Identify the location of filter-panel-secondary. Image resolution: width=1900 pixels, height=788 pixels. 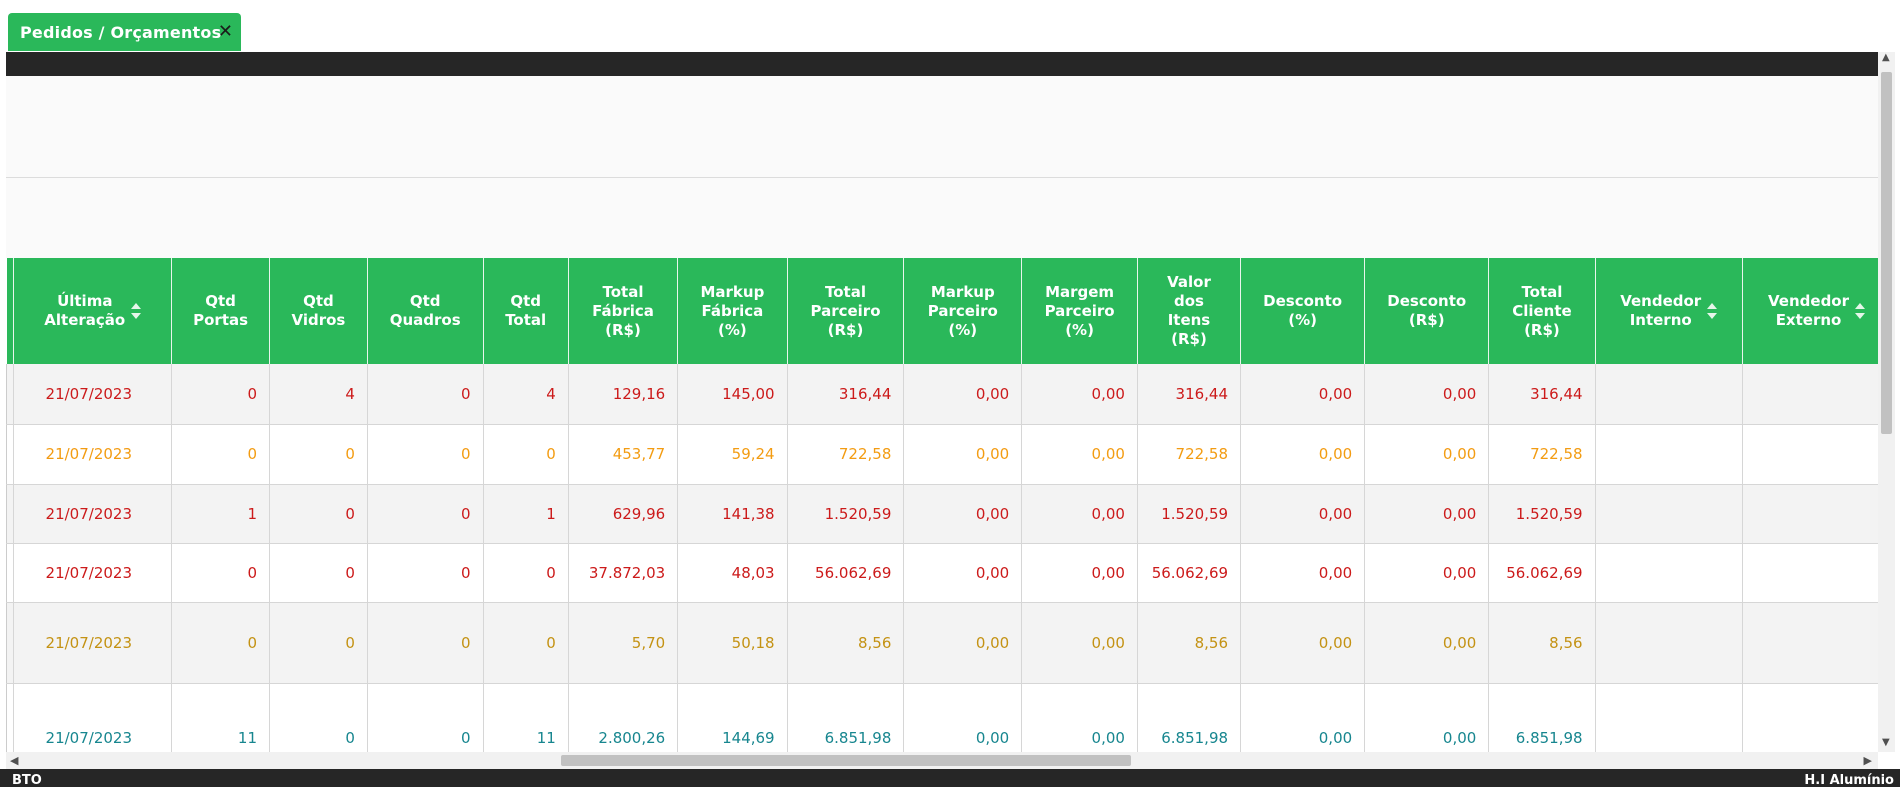
(942, 218).